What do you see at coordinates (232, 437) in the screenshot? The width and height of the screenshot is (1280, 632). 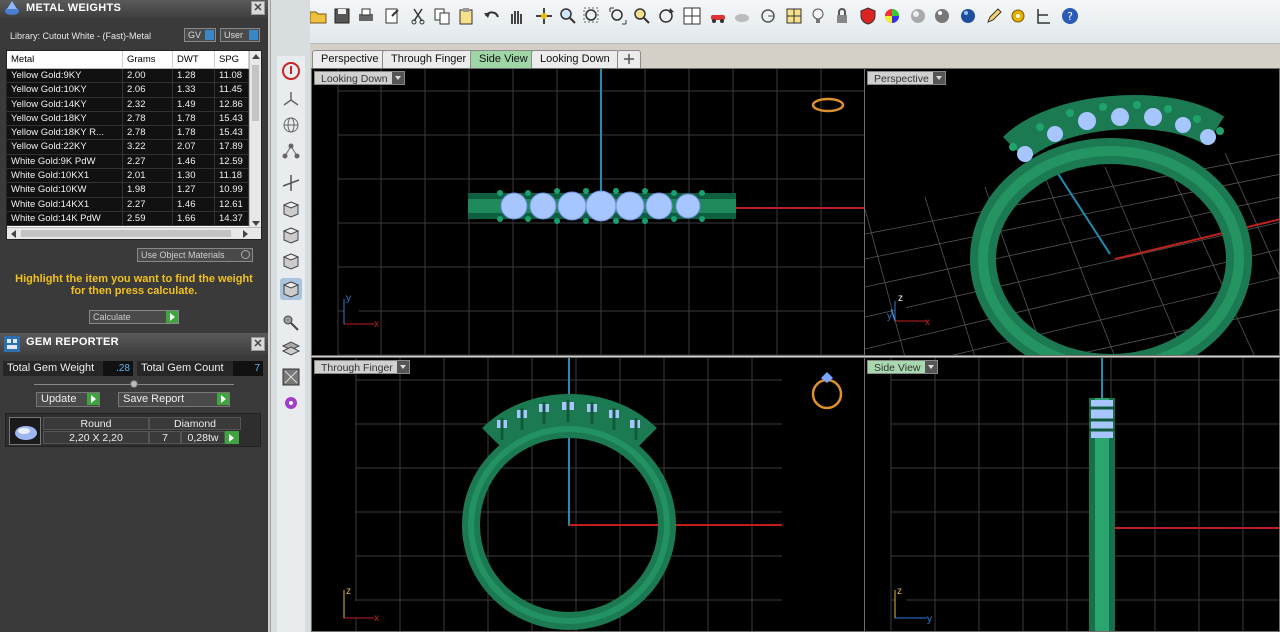 I see `gem-play-button` at bounding box center [232, 437].